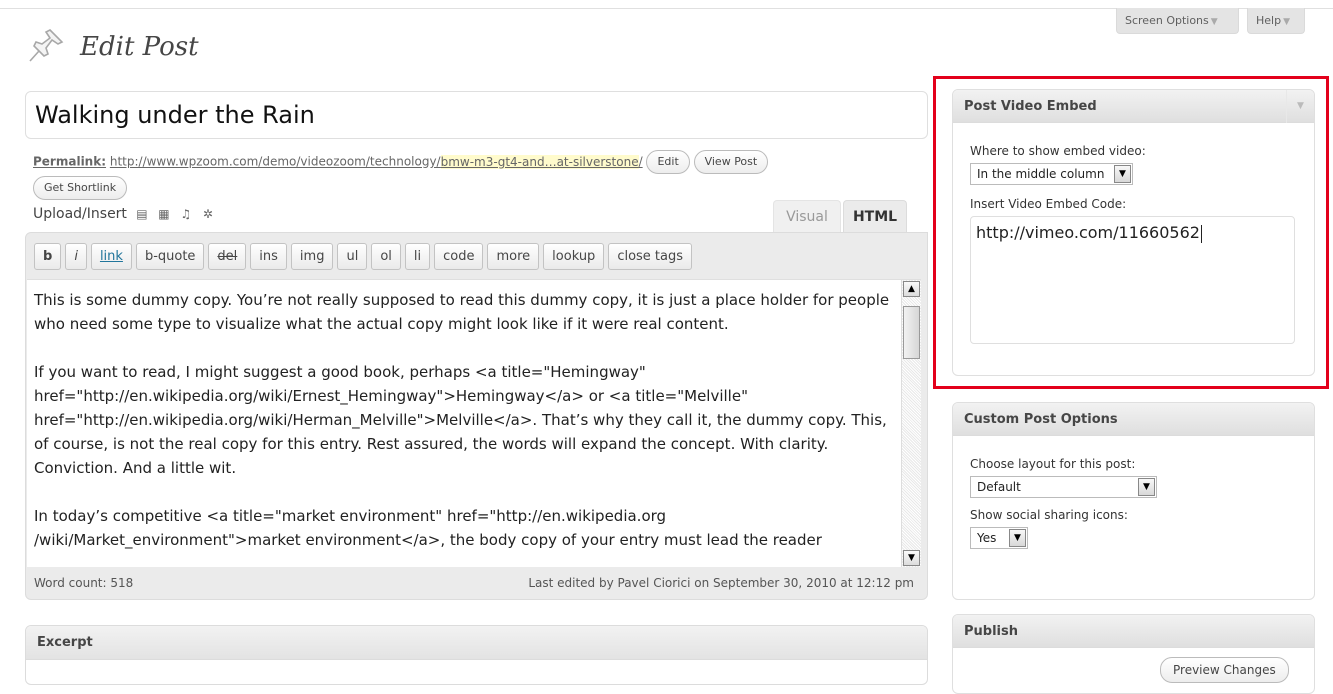 This screenshot has width=1333, height=694. Describe the element at coordinates (911, 423) in the screenshot. I see `content-scrollbar: ▲ ▼` at that location.